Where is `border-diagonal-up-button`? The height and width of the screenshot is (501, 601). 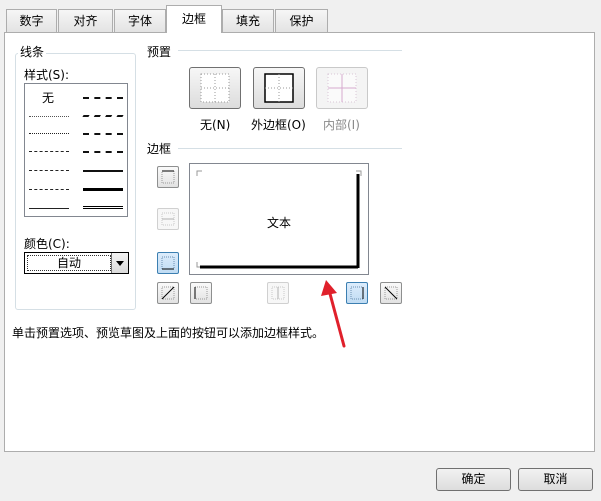 border-diagonal-up-button is located at coordinates (168, 293).